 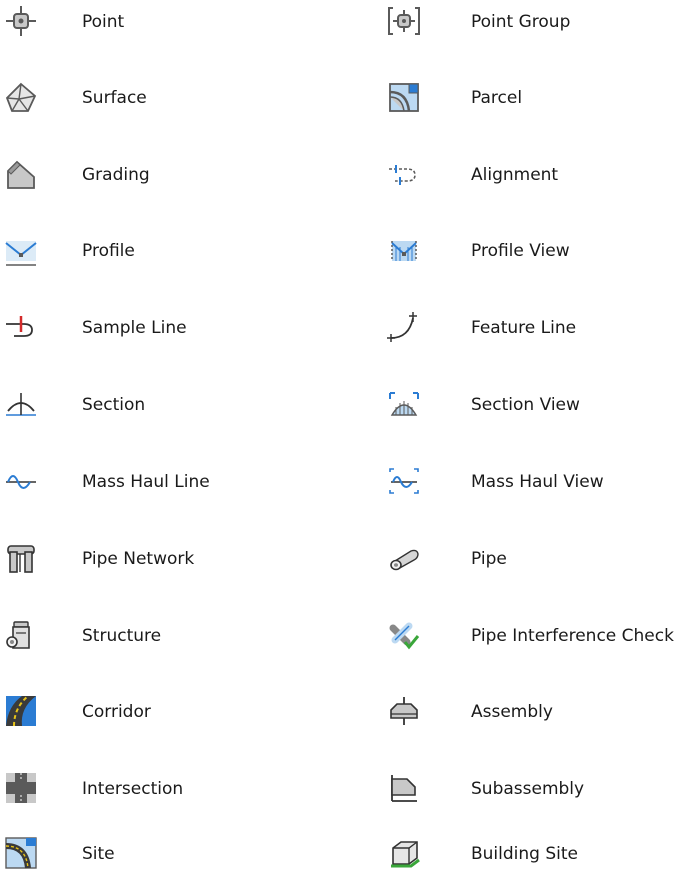 I want to click on legend-row: Pipe Network Pipe, so click(x=349, y=561).